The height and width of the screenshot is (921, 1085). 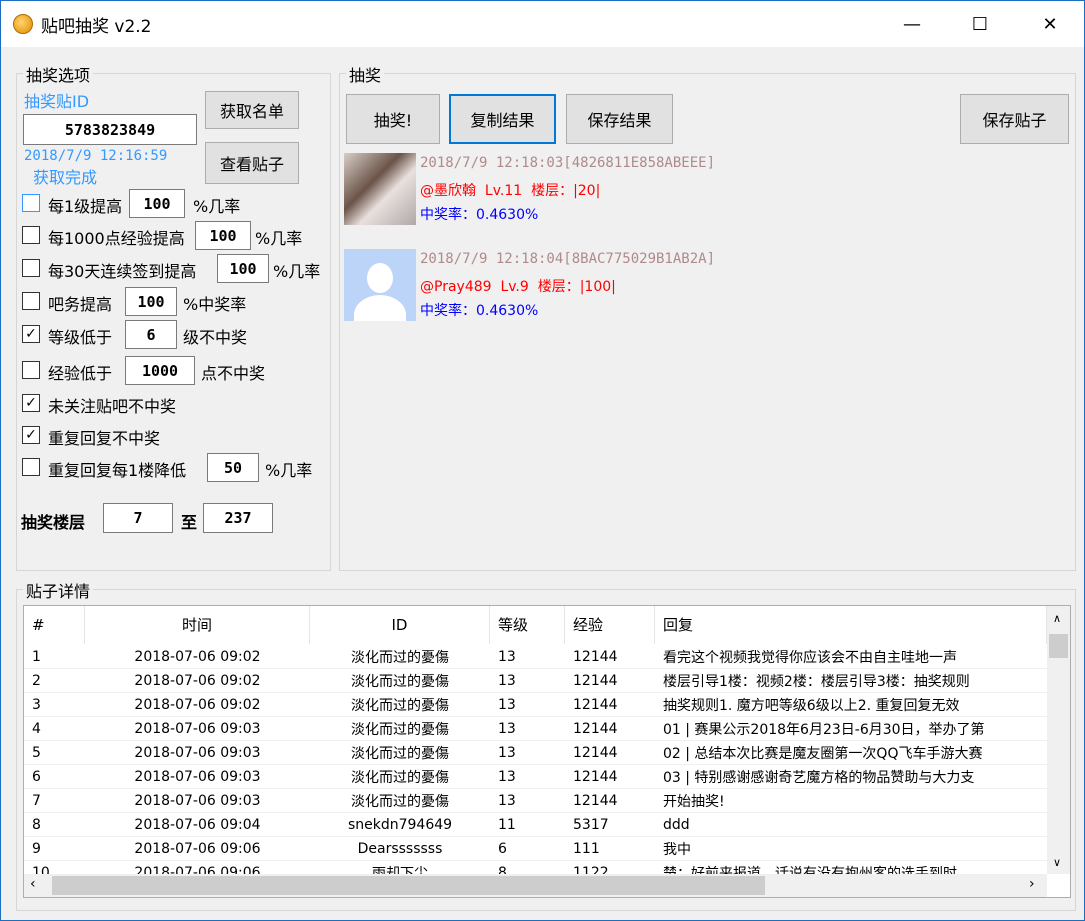 I want to click on option-suffix: 级不中奖, so click(x=215, y=337).